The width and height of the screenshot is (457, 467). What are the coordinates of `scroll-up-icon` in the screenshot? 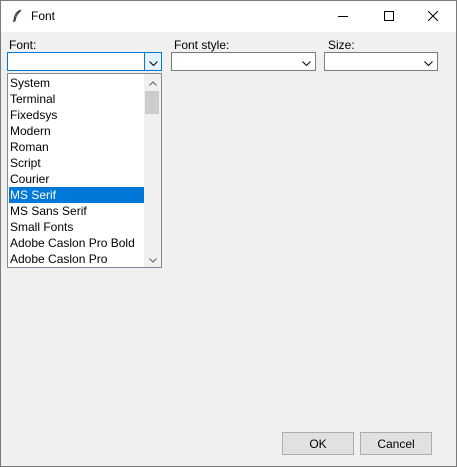 It's located at (152, 82).